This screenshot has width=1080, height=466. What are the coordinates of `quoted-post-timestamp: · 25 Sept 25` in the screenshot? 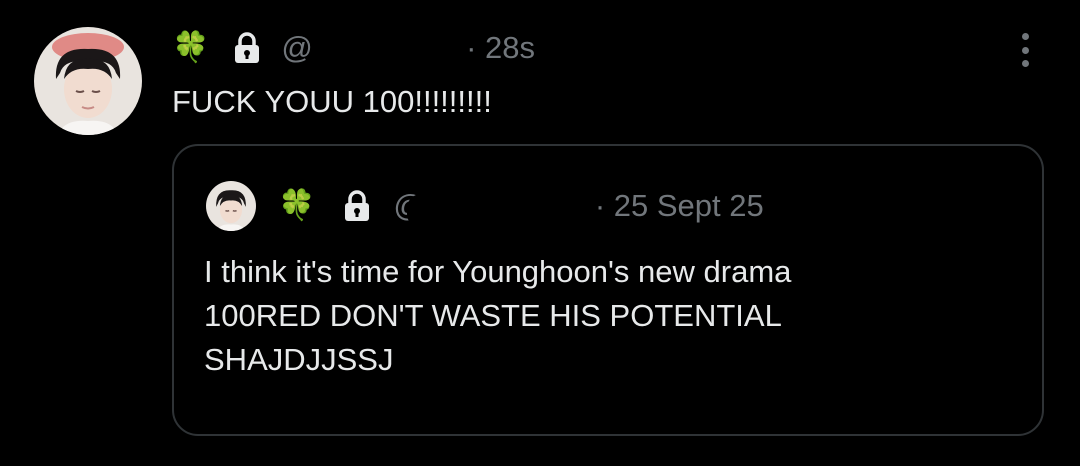 It's located at (679, 206).